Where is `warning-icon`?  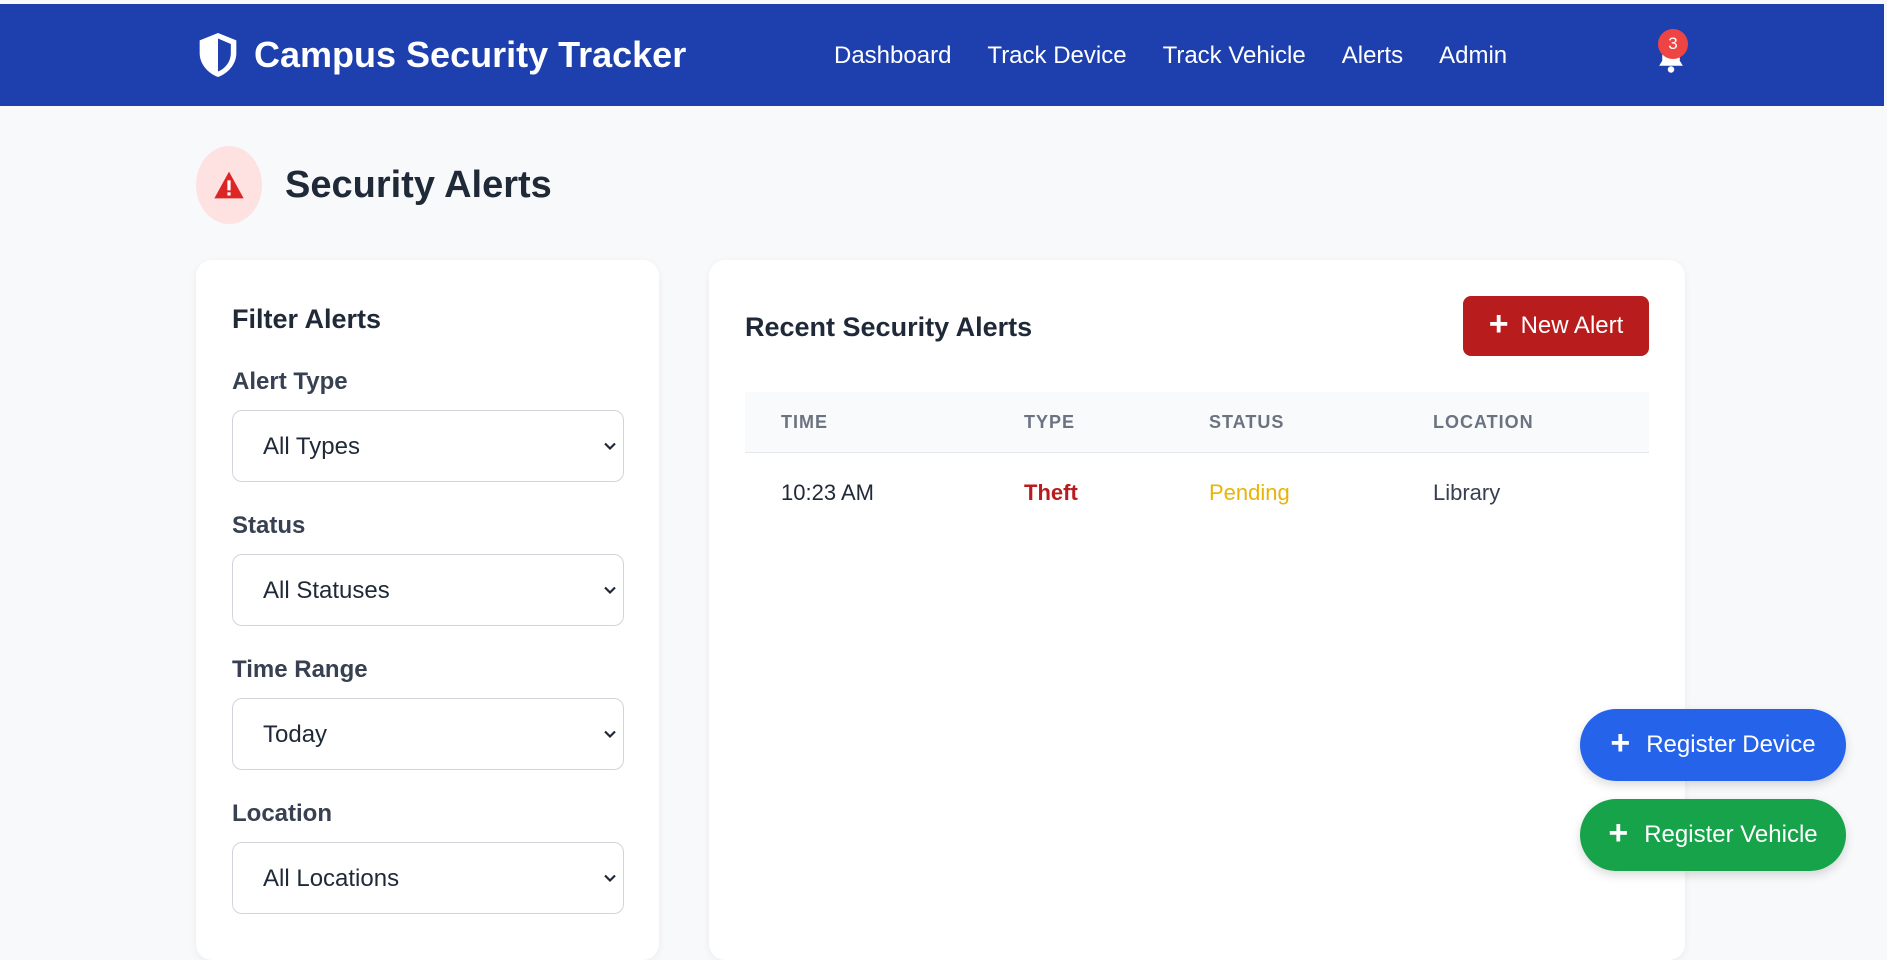
warning-icon is located at coordinates (229, 185).